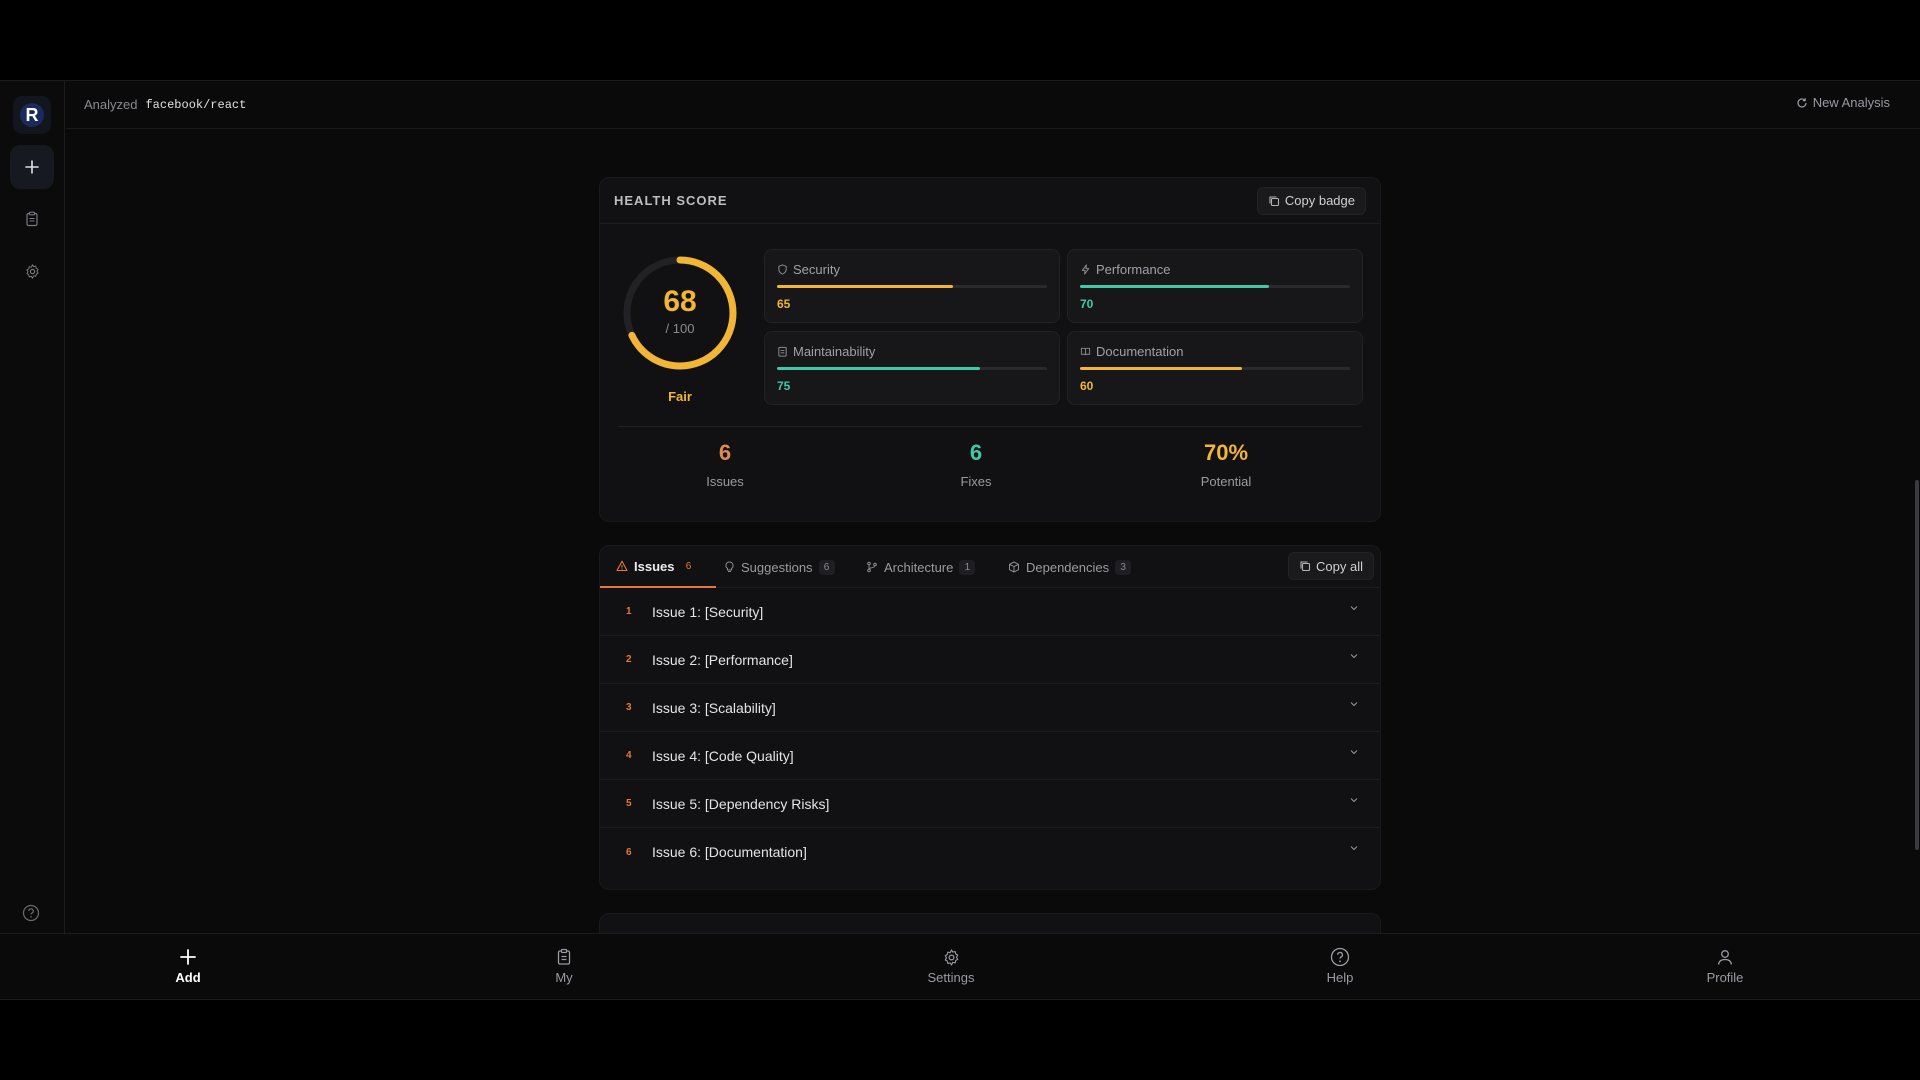  Describe the element at coordinates (564, 965) in the screenshot. I see `nav-my: My` at that location.